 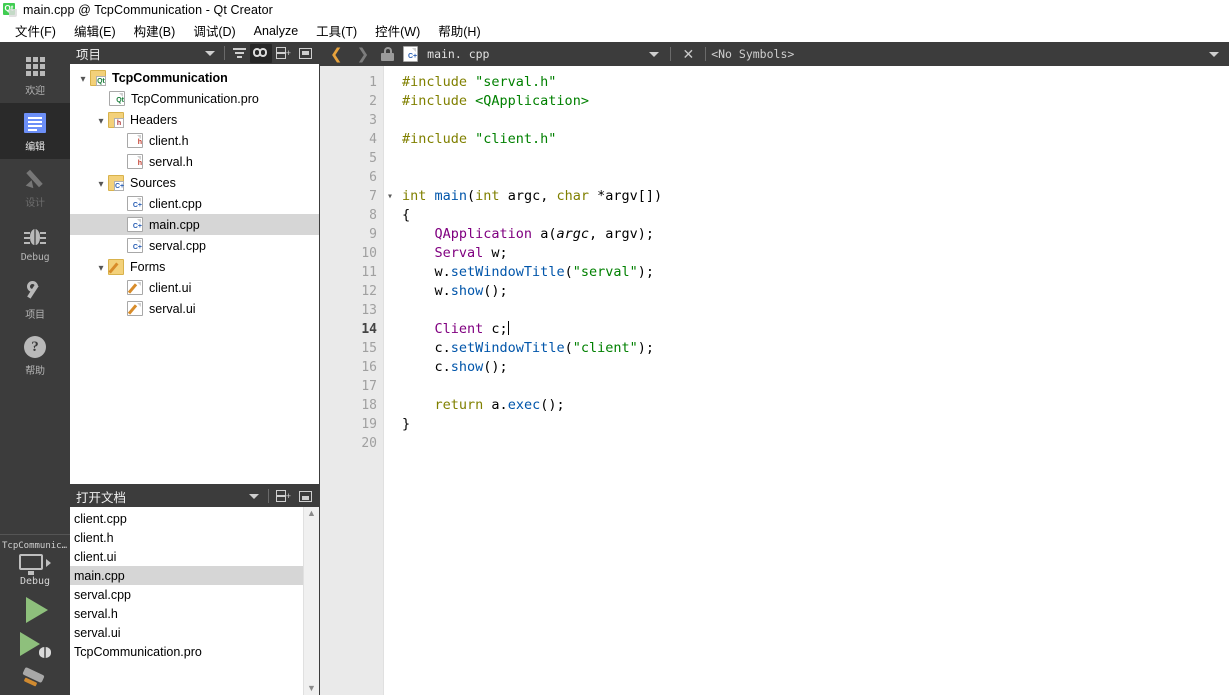 I want to click on chevron-right-icon: ❯, so click(x=363, y=54).